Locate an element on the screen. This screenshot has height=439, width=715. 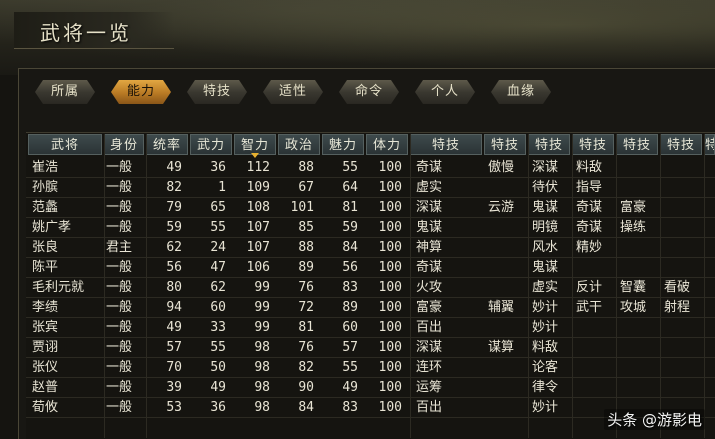
cell-int: 112 is located at coordinates (258, 167).